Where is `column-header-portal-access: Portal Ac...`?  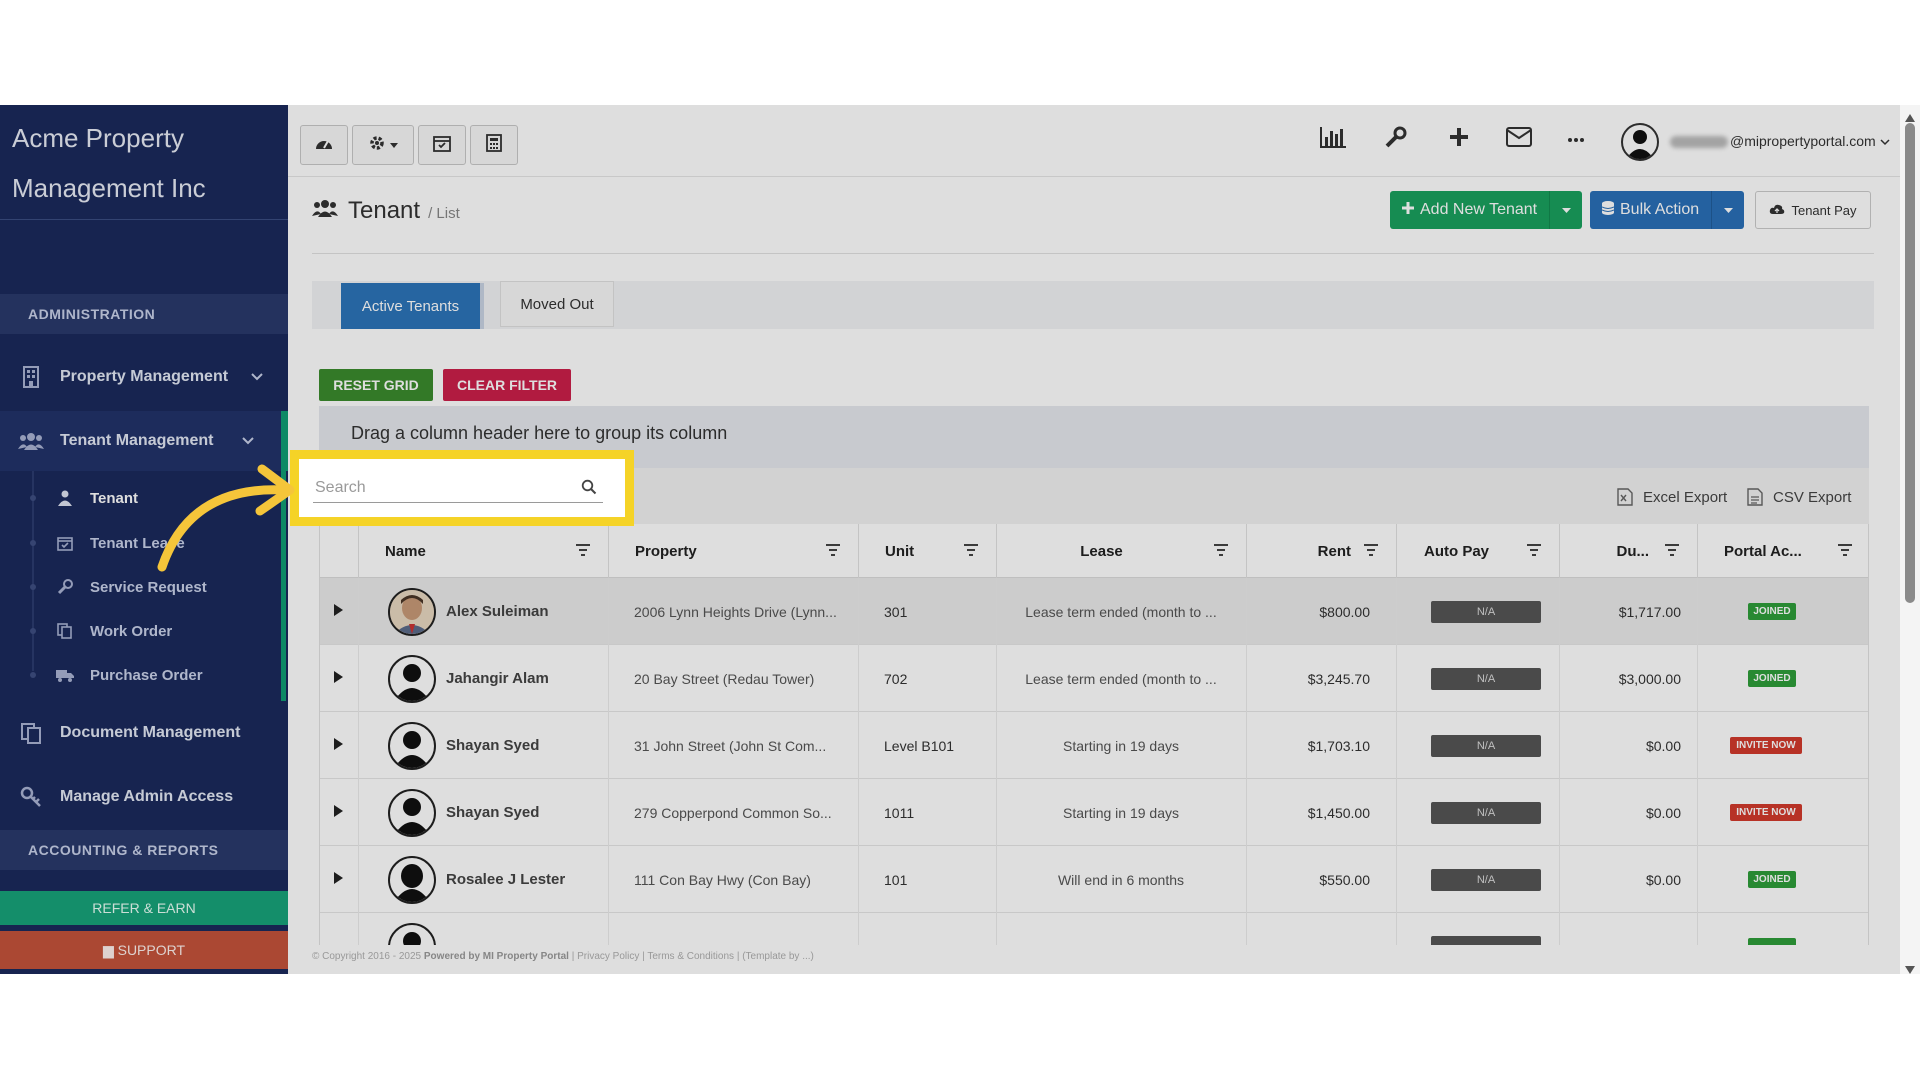
column-header-portal-access: Portal Ac... is located at coordinates (1782, 551).